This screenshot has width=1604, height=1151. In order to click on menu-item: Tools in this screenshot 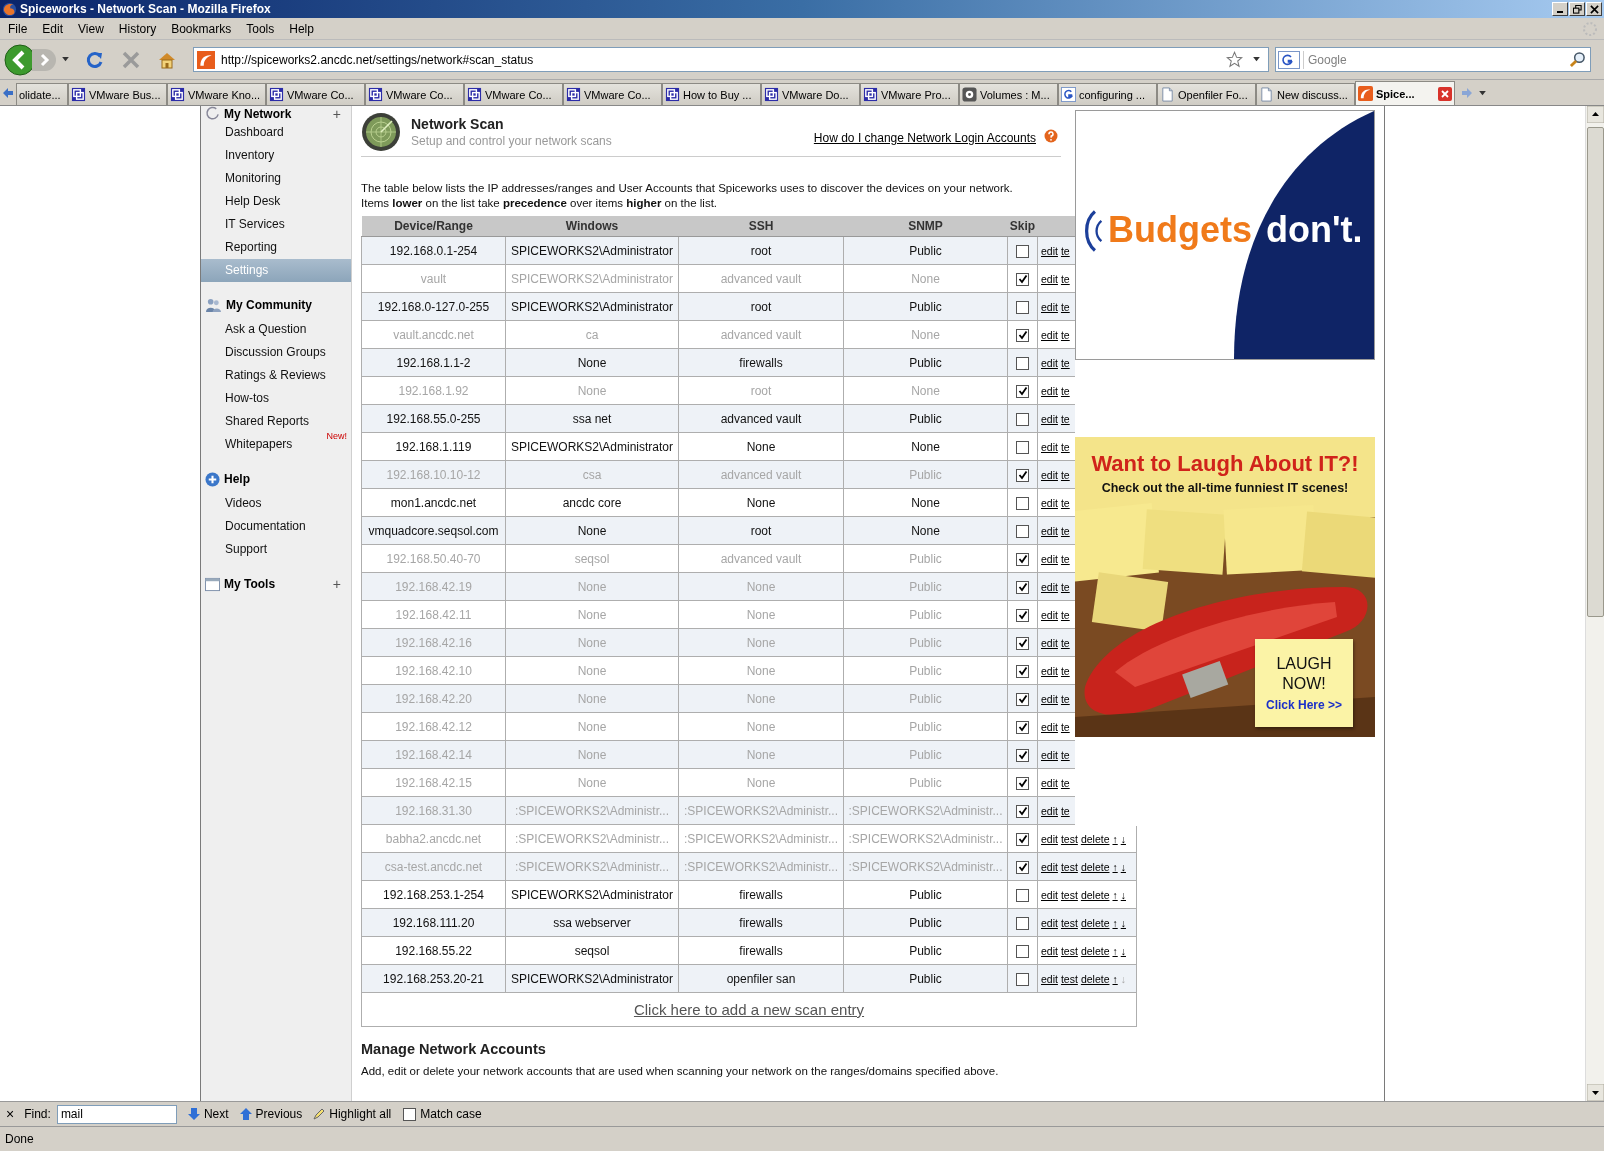, I will do `click(262, 28)`.